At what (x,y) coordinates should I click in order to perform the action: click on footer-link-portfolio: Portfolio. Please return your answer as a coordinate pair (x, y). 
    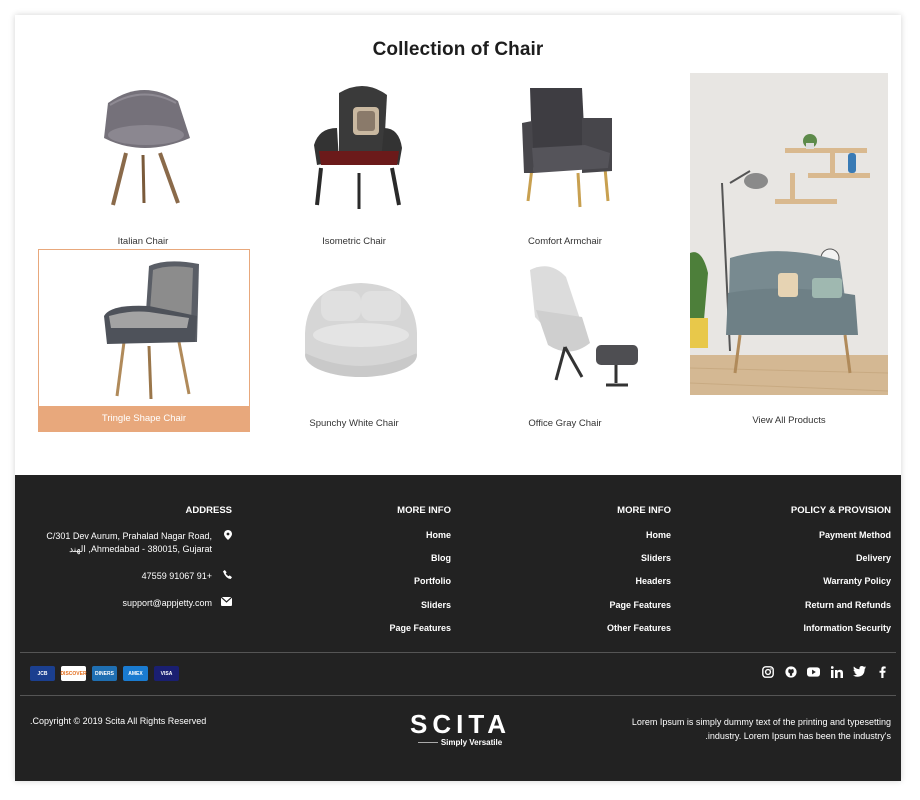
    Looking at the image, I should click on (371, 587).